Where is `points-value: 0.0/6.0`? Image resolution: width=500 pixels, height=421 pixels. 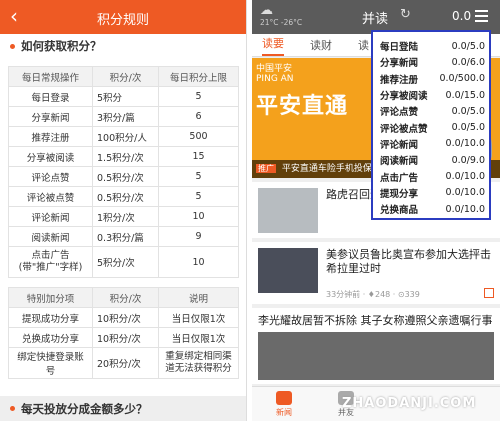 points-value: 0.0/6.0 is located at coordinates (468, 62).